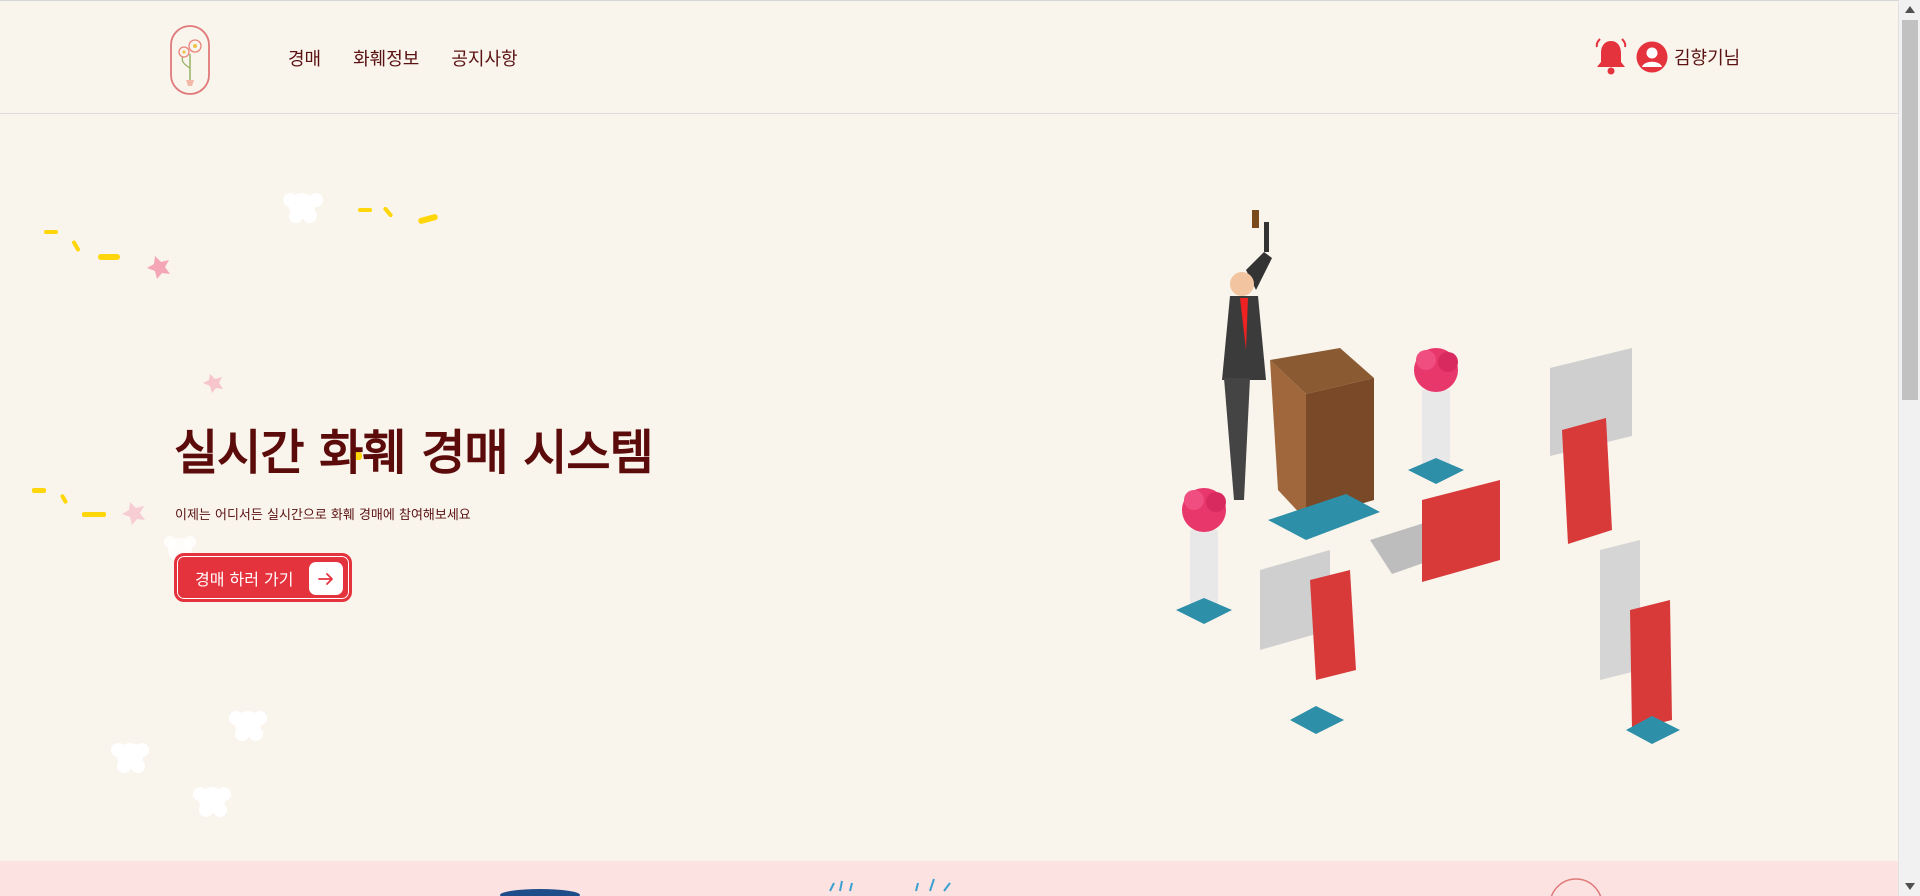 The height and width of the screenshot is (896, 1920). What do you see at coordinates (304, 58) in the screenshot?
I see `nav-item-auction: 경매` at bounding box center [304, 58].